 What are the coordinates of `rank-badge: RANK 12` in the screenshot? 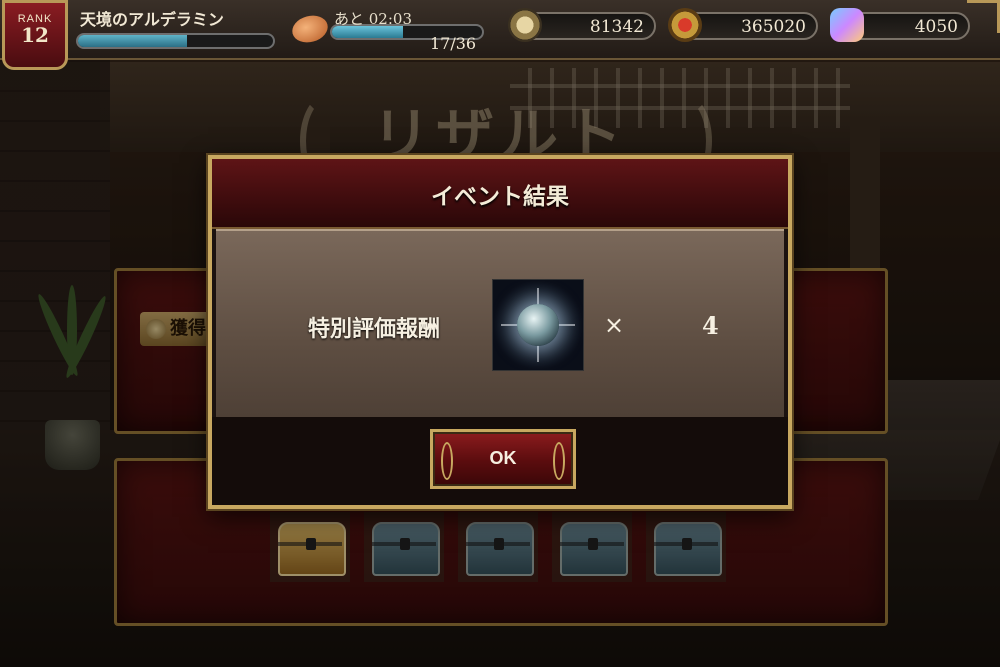 It's located at (35, 35).